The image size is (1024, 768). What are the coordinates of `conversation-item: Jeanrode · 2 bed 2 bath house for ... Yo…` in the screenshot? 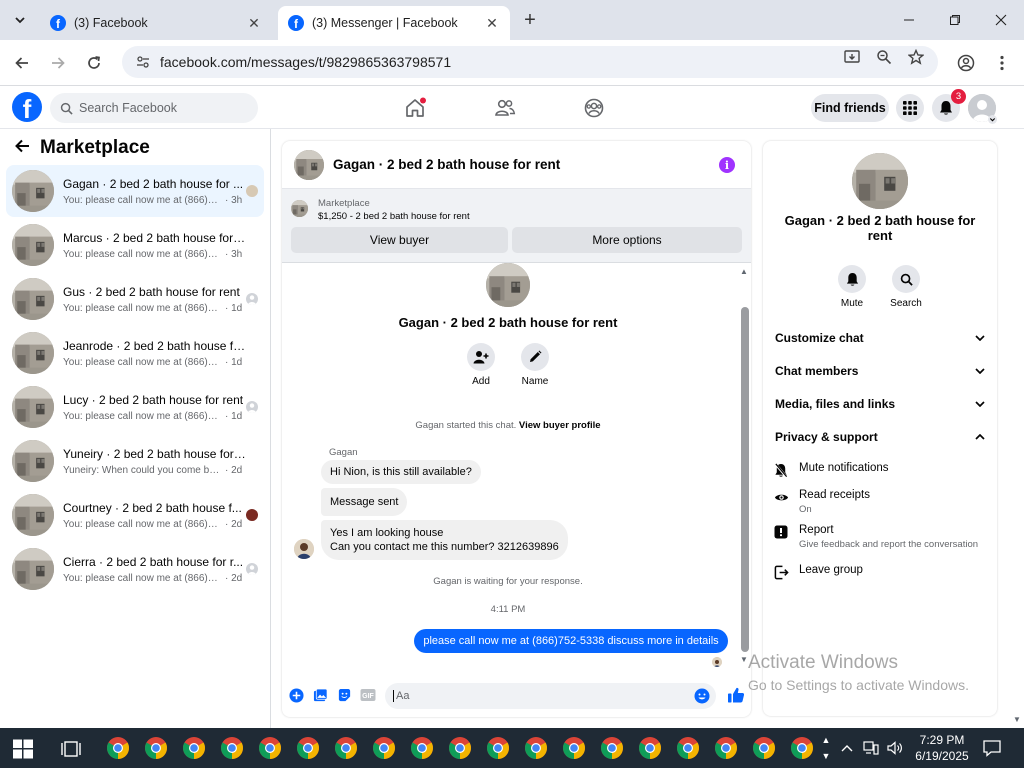 It's located at (135, 353).